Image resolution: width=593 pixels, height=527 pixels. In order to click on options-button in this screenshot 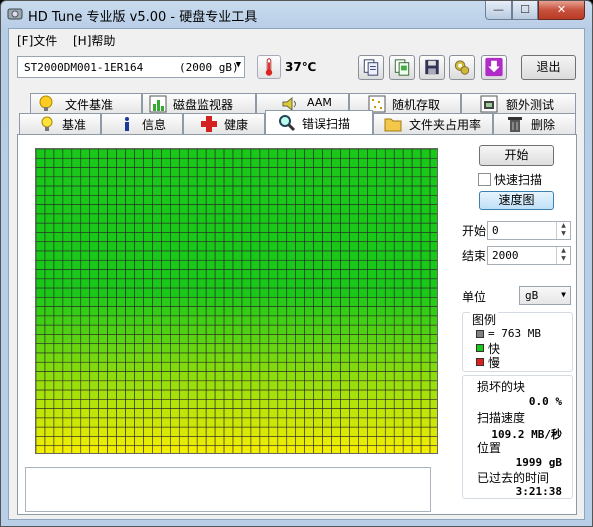, I will do `click(462, 67)`.